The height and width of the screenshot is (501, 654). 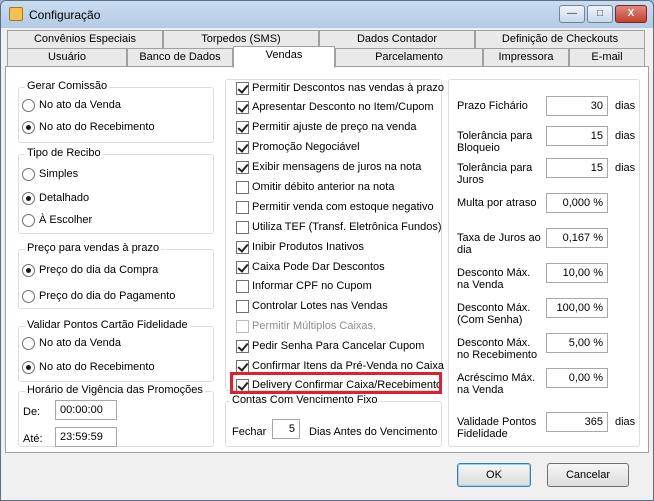 What do you see at coordinates (495, 174) in the screenshot?
I see `parameter-label: Tolerância para Juros` at bounding box center [495, 174].